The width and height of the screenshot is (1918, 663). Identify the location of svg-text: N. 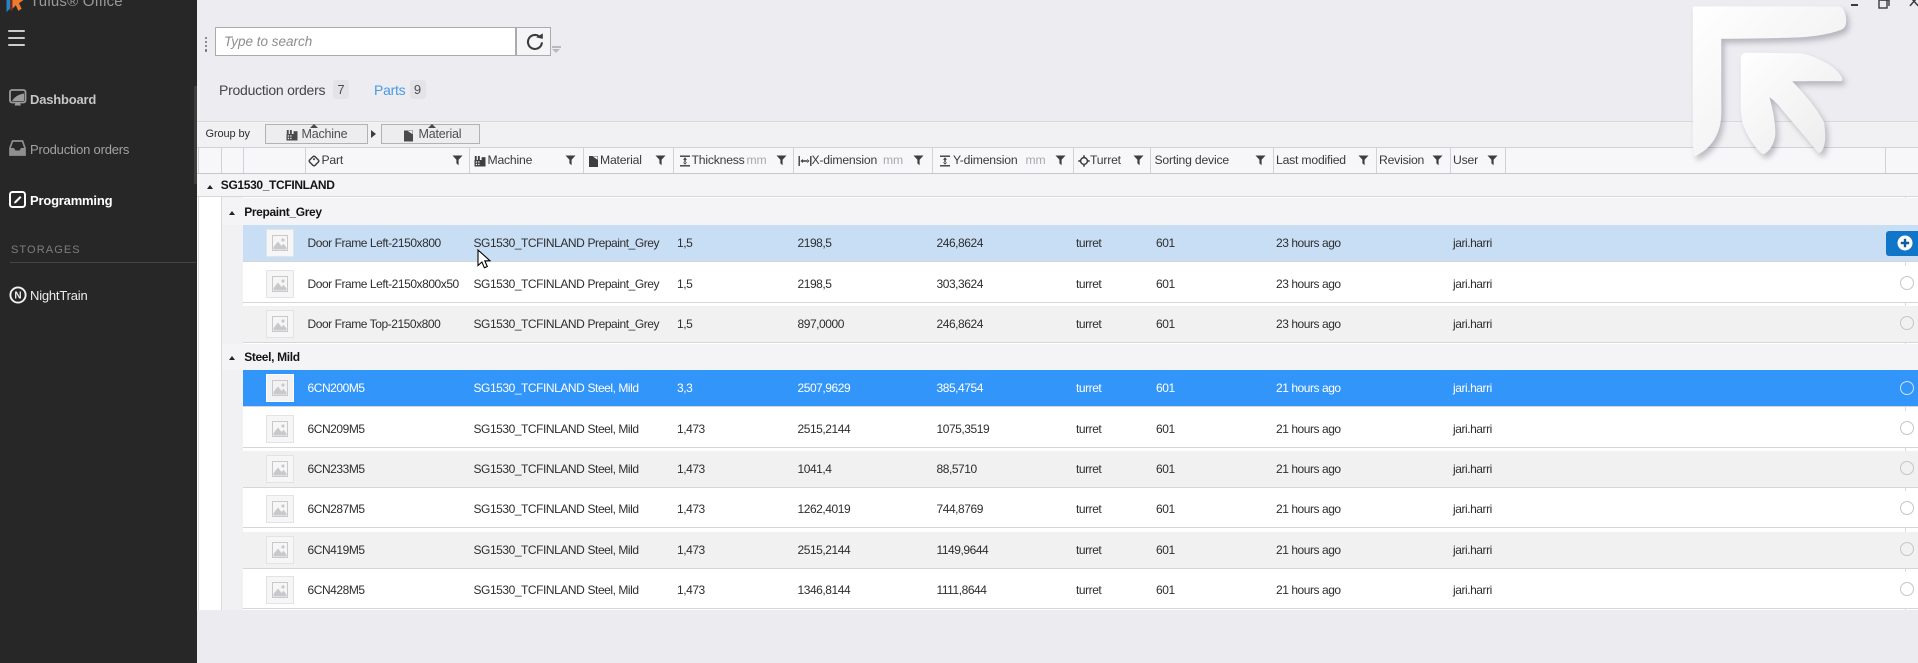
(17, 295).